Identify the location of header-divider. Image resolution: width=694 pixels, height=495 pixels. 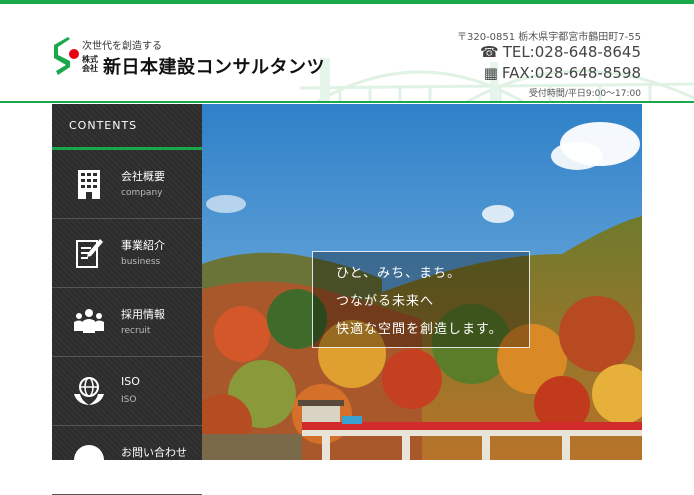
(347, 102).